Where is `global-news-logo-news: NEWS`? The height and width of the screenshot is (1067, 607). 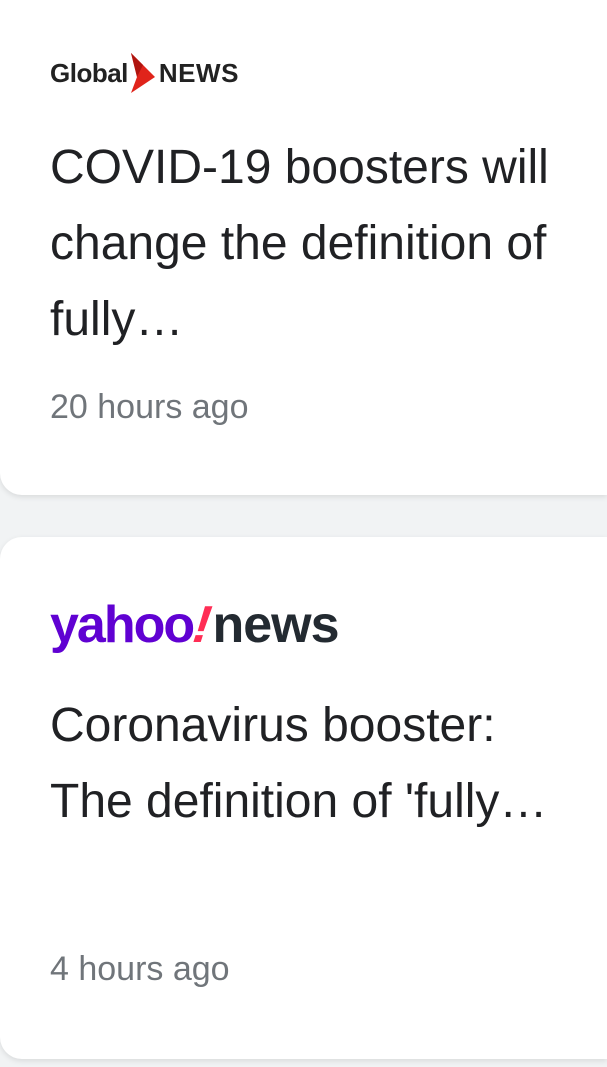
global-news-logo-news: NEWS is located at coordinates (198, 72).